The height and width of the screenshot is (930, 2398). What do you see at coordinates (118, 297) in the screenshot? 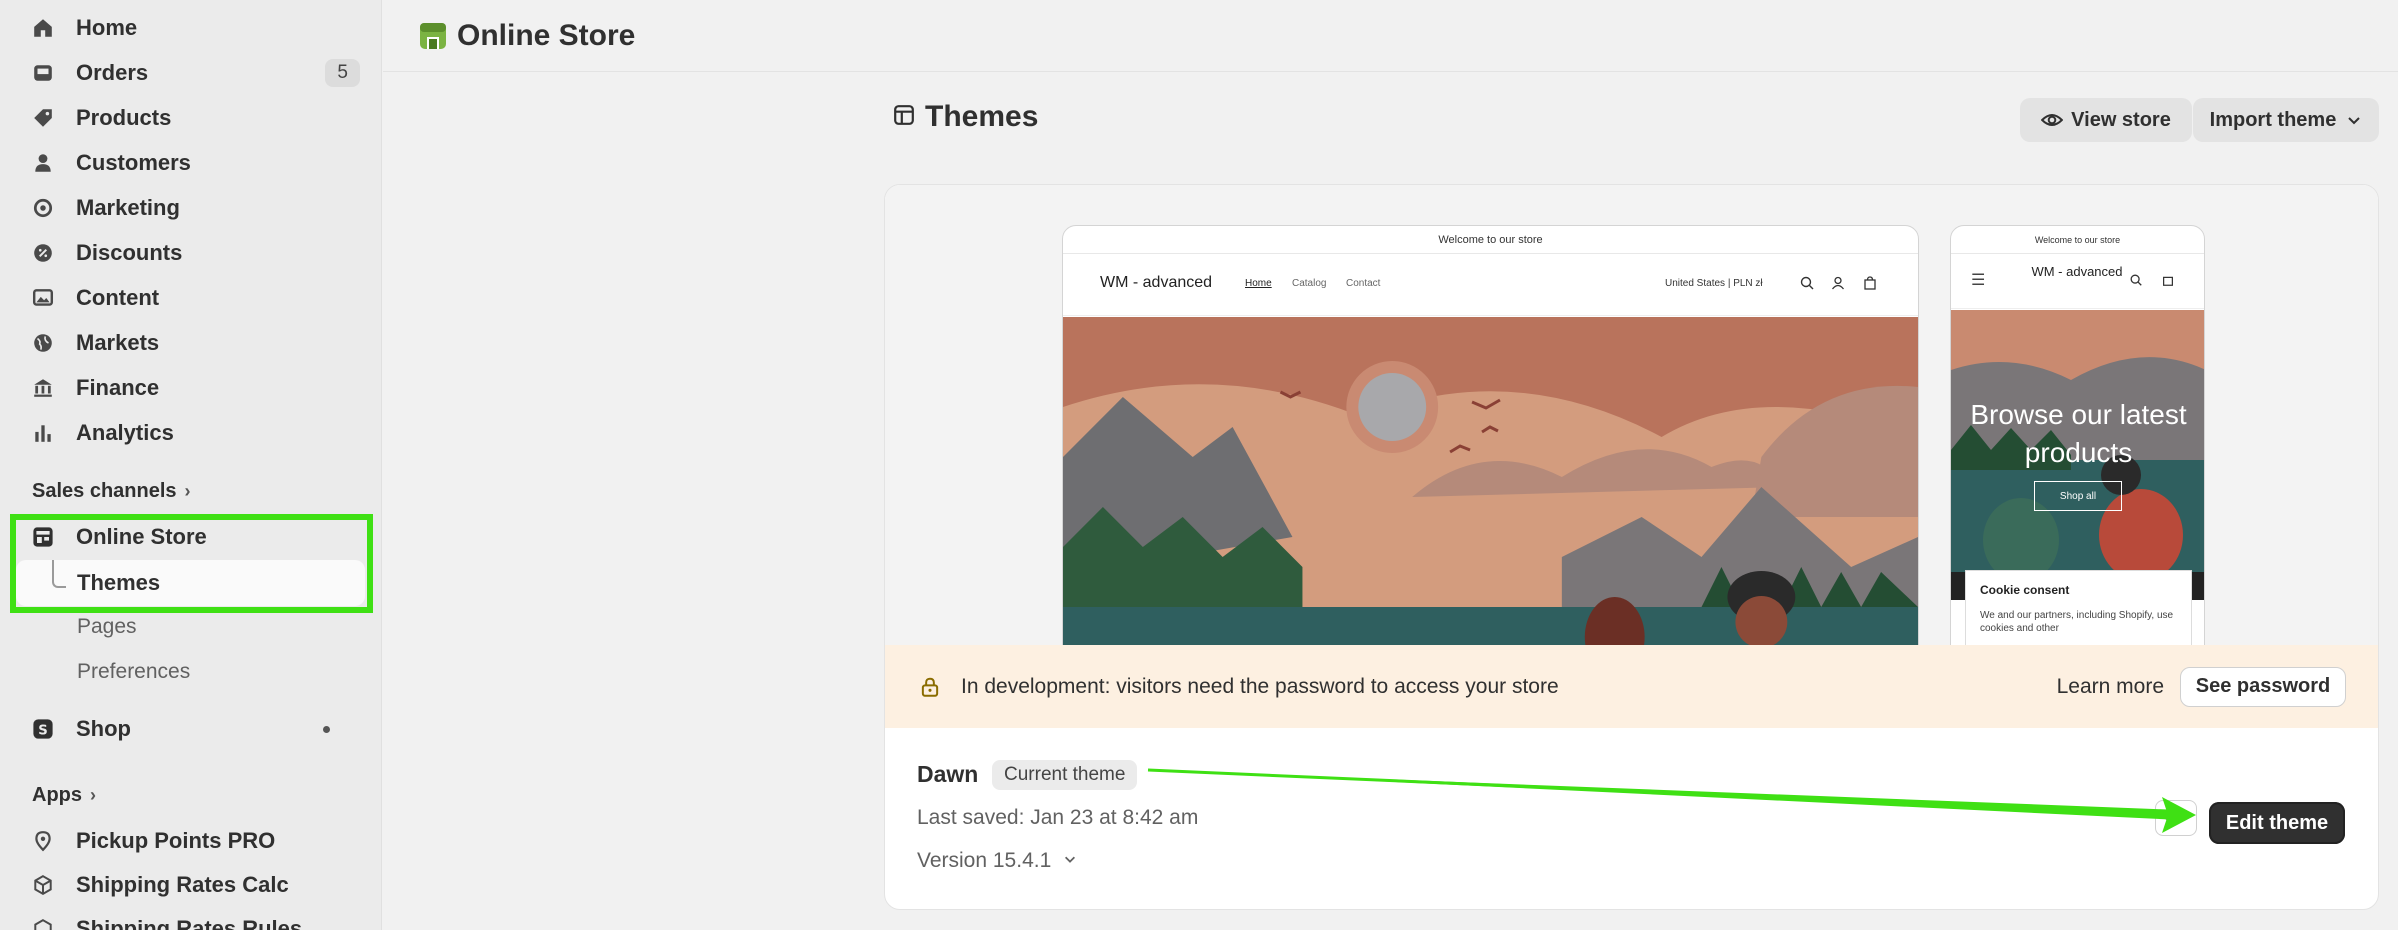
I see `sidebar-item-label: Content` at bounding box center [118, 297].